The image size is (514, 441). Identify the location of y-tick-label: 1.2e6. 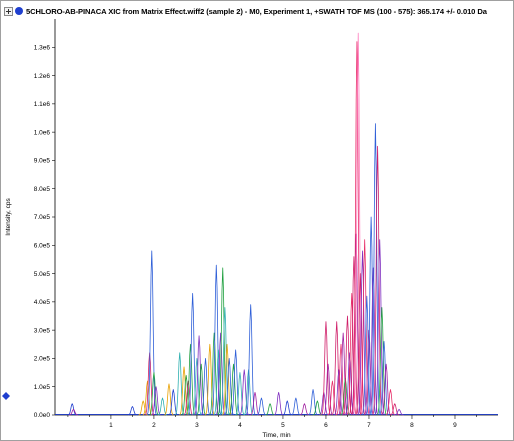
(42, 76).